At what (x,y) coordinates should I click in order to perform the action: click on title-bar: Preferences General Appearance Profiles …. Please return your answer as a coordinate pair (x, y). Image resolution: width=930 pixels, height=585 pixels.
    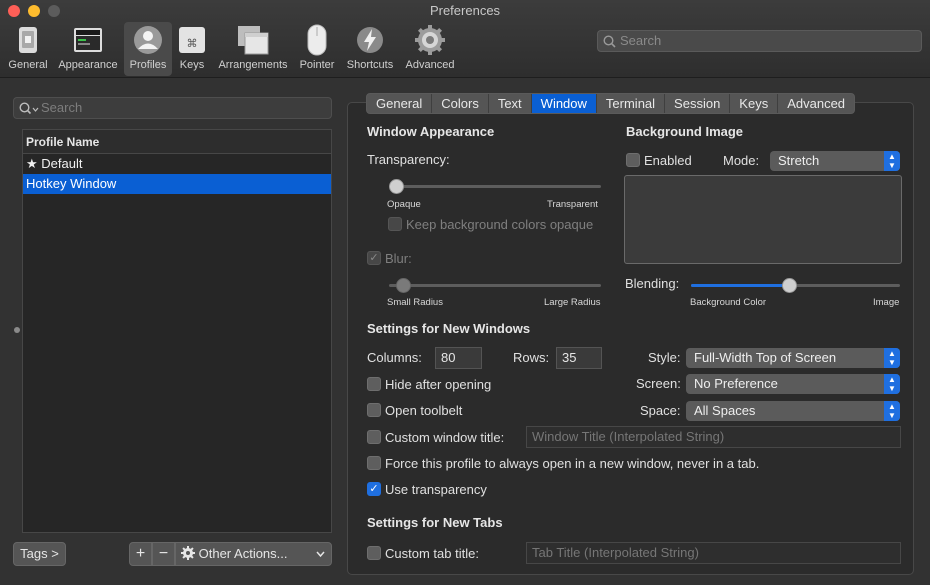
    Looking at the image, I should click on (465, 39).